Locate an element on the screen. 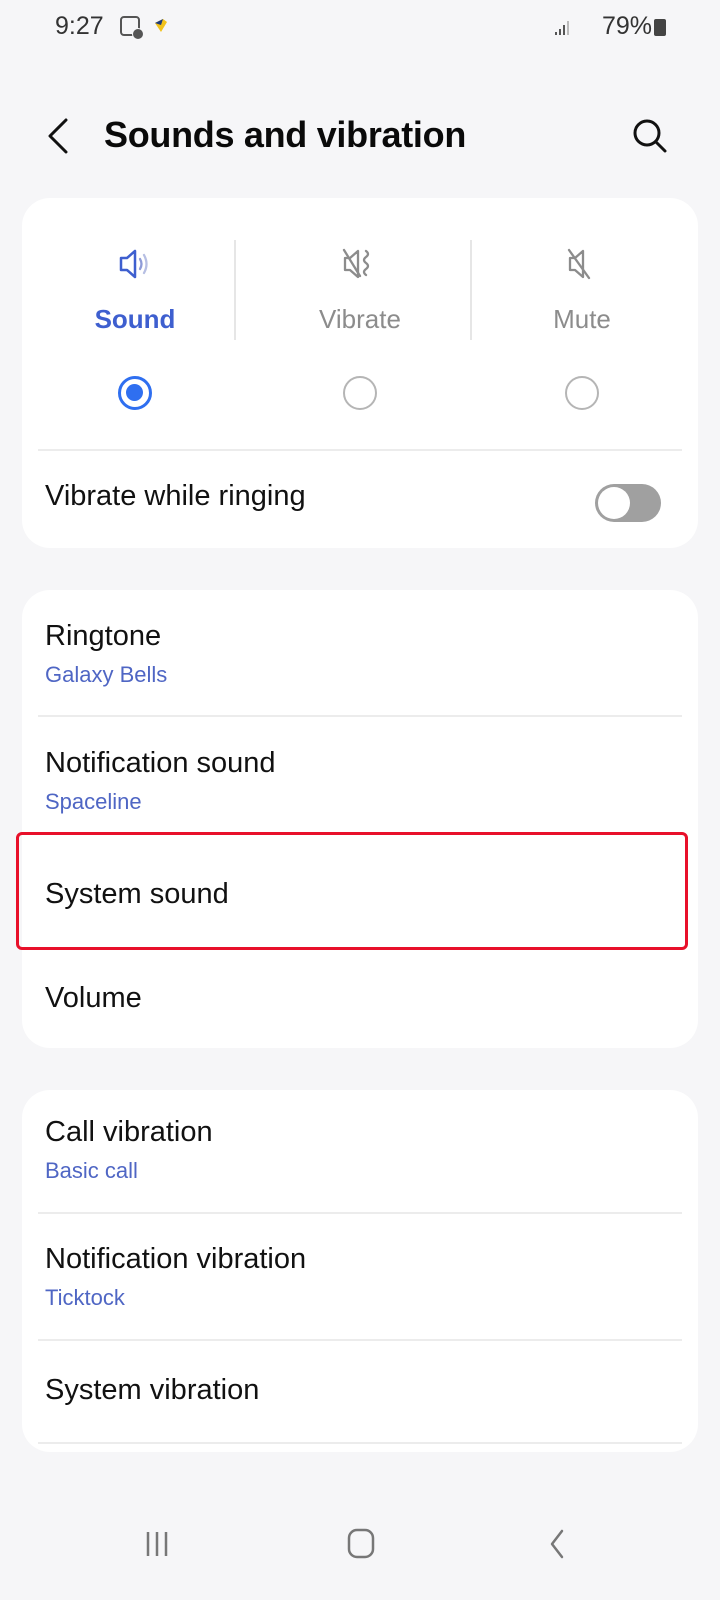 This screenshot has width=720, height=1600. recents-icon is located at coordinates (160, 1544).